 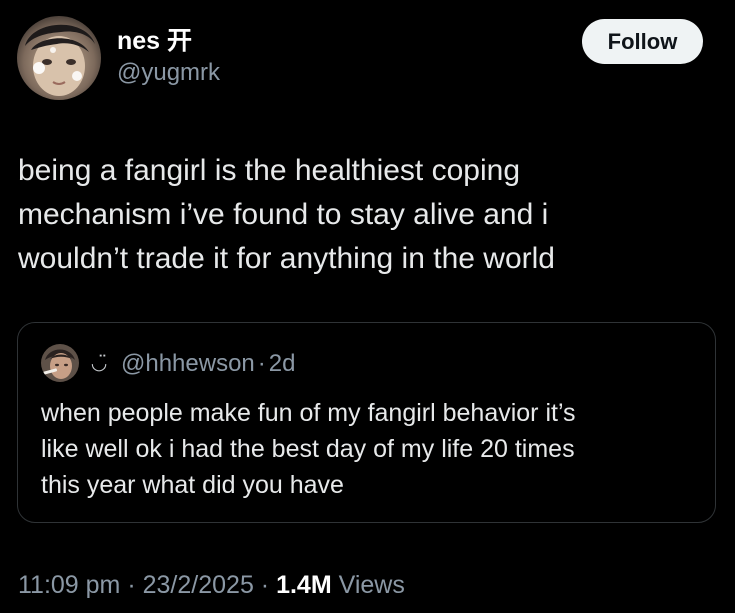 I want to click on tweet-date: 23/2/2025, so click(x=198, y=585).